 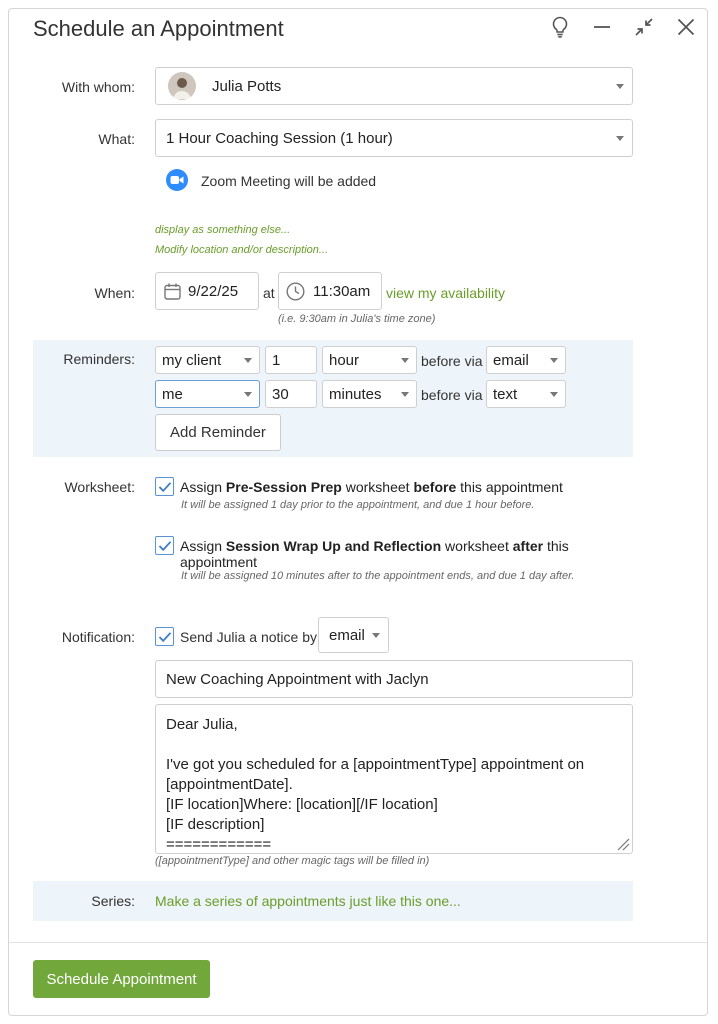 What do you see at coordinates (213, 291) in the screenshot?
I see `date-value: 9/22/25` at bounding box center [213, 291].